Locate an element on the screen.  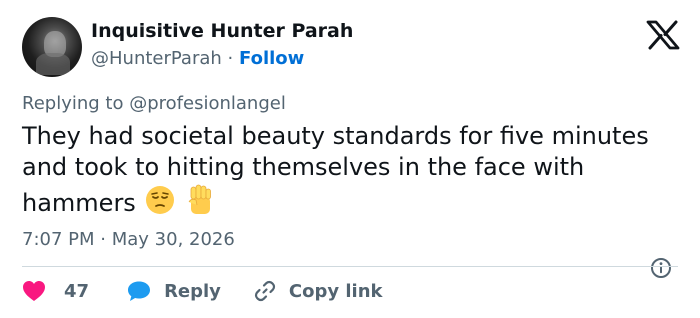
reply-button: Reply is located at coordinates (174, 291).